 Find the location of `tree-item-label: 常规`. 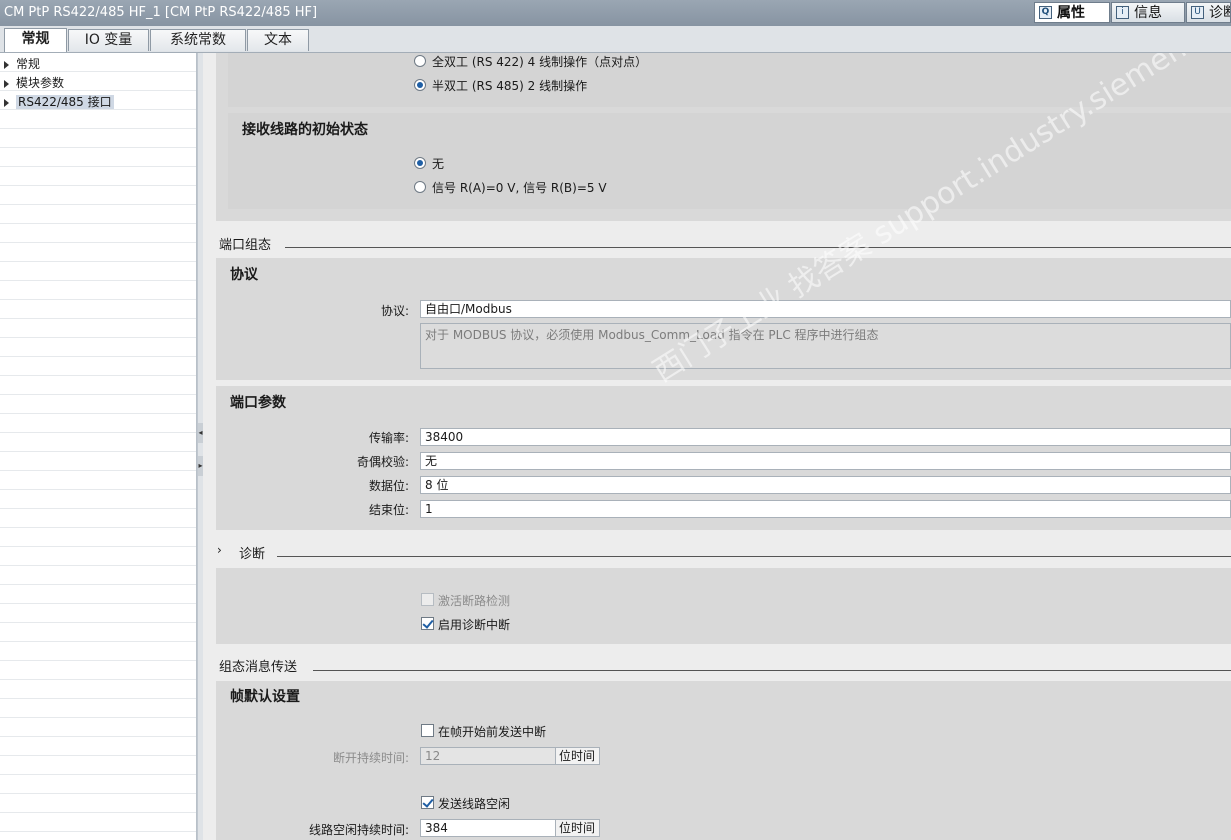

tree-item-label: 常规 is located at coordinates (28, 64).